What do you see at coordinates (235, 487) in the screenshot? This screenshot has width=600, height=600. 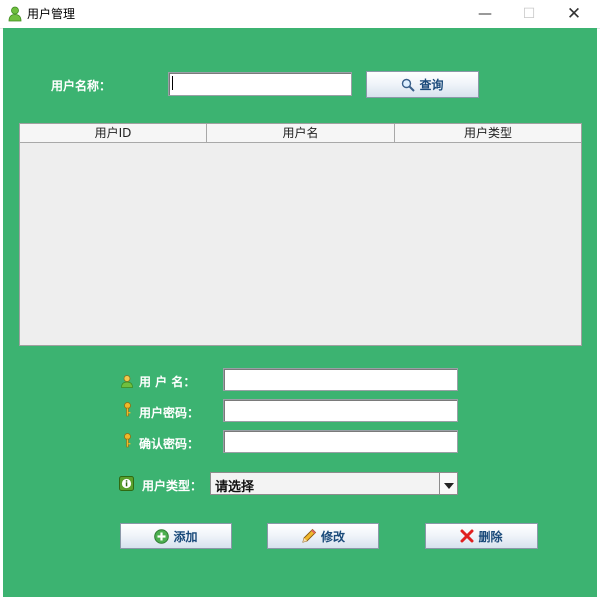 I see `user-type-selected: 请选择` at bounding box center [235, 487].